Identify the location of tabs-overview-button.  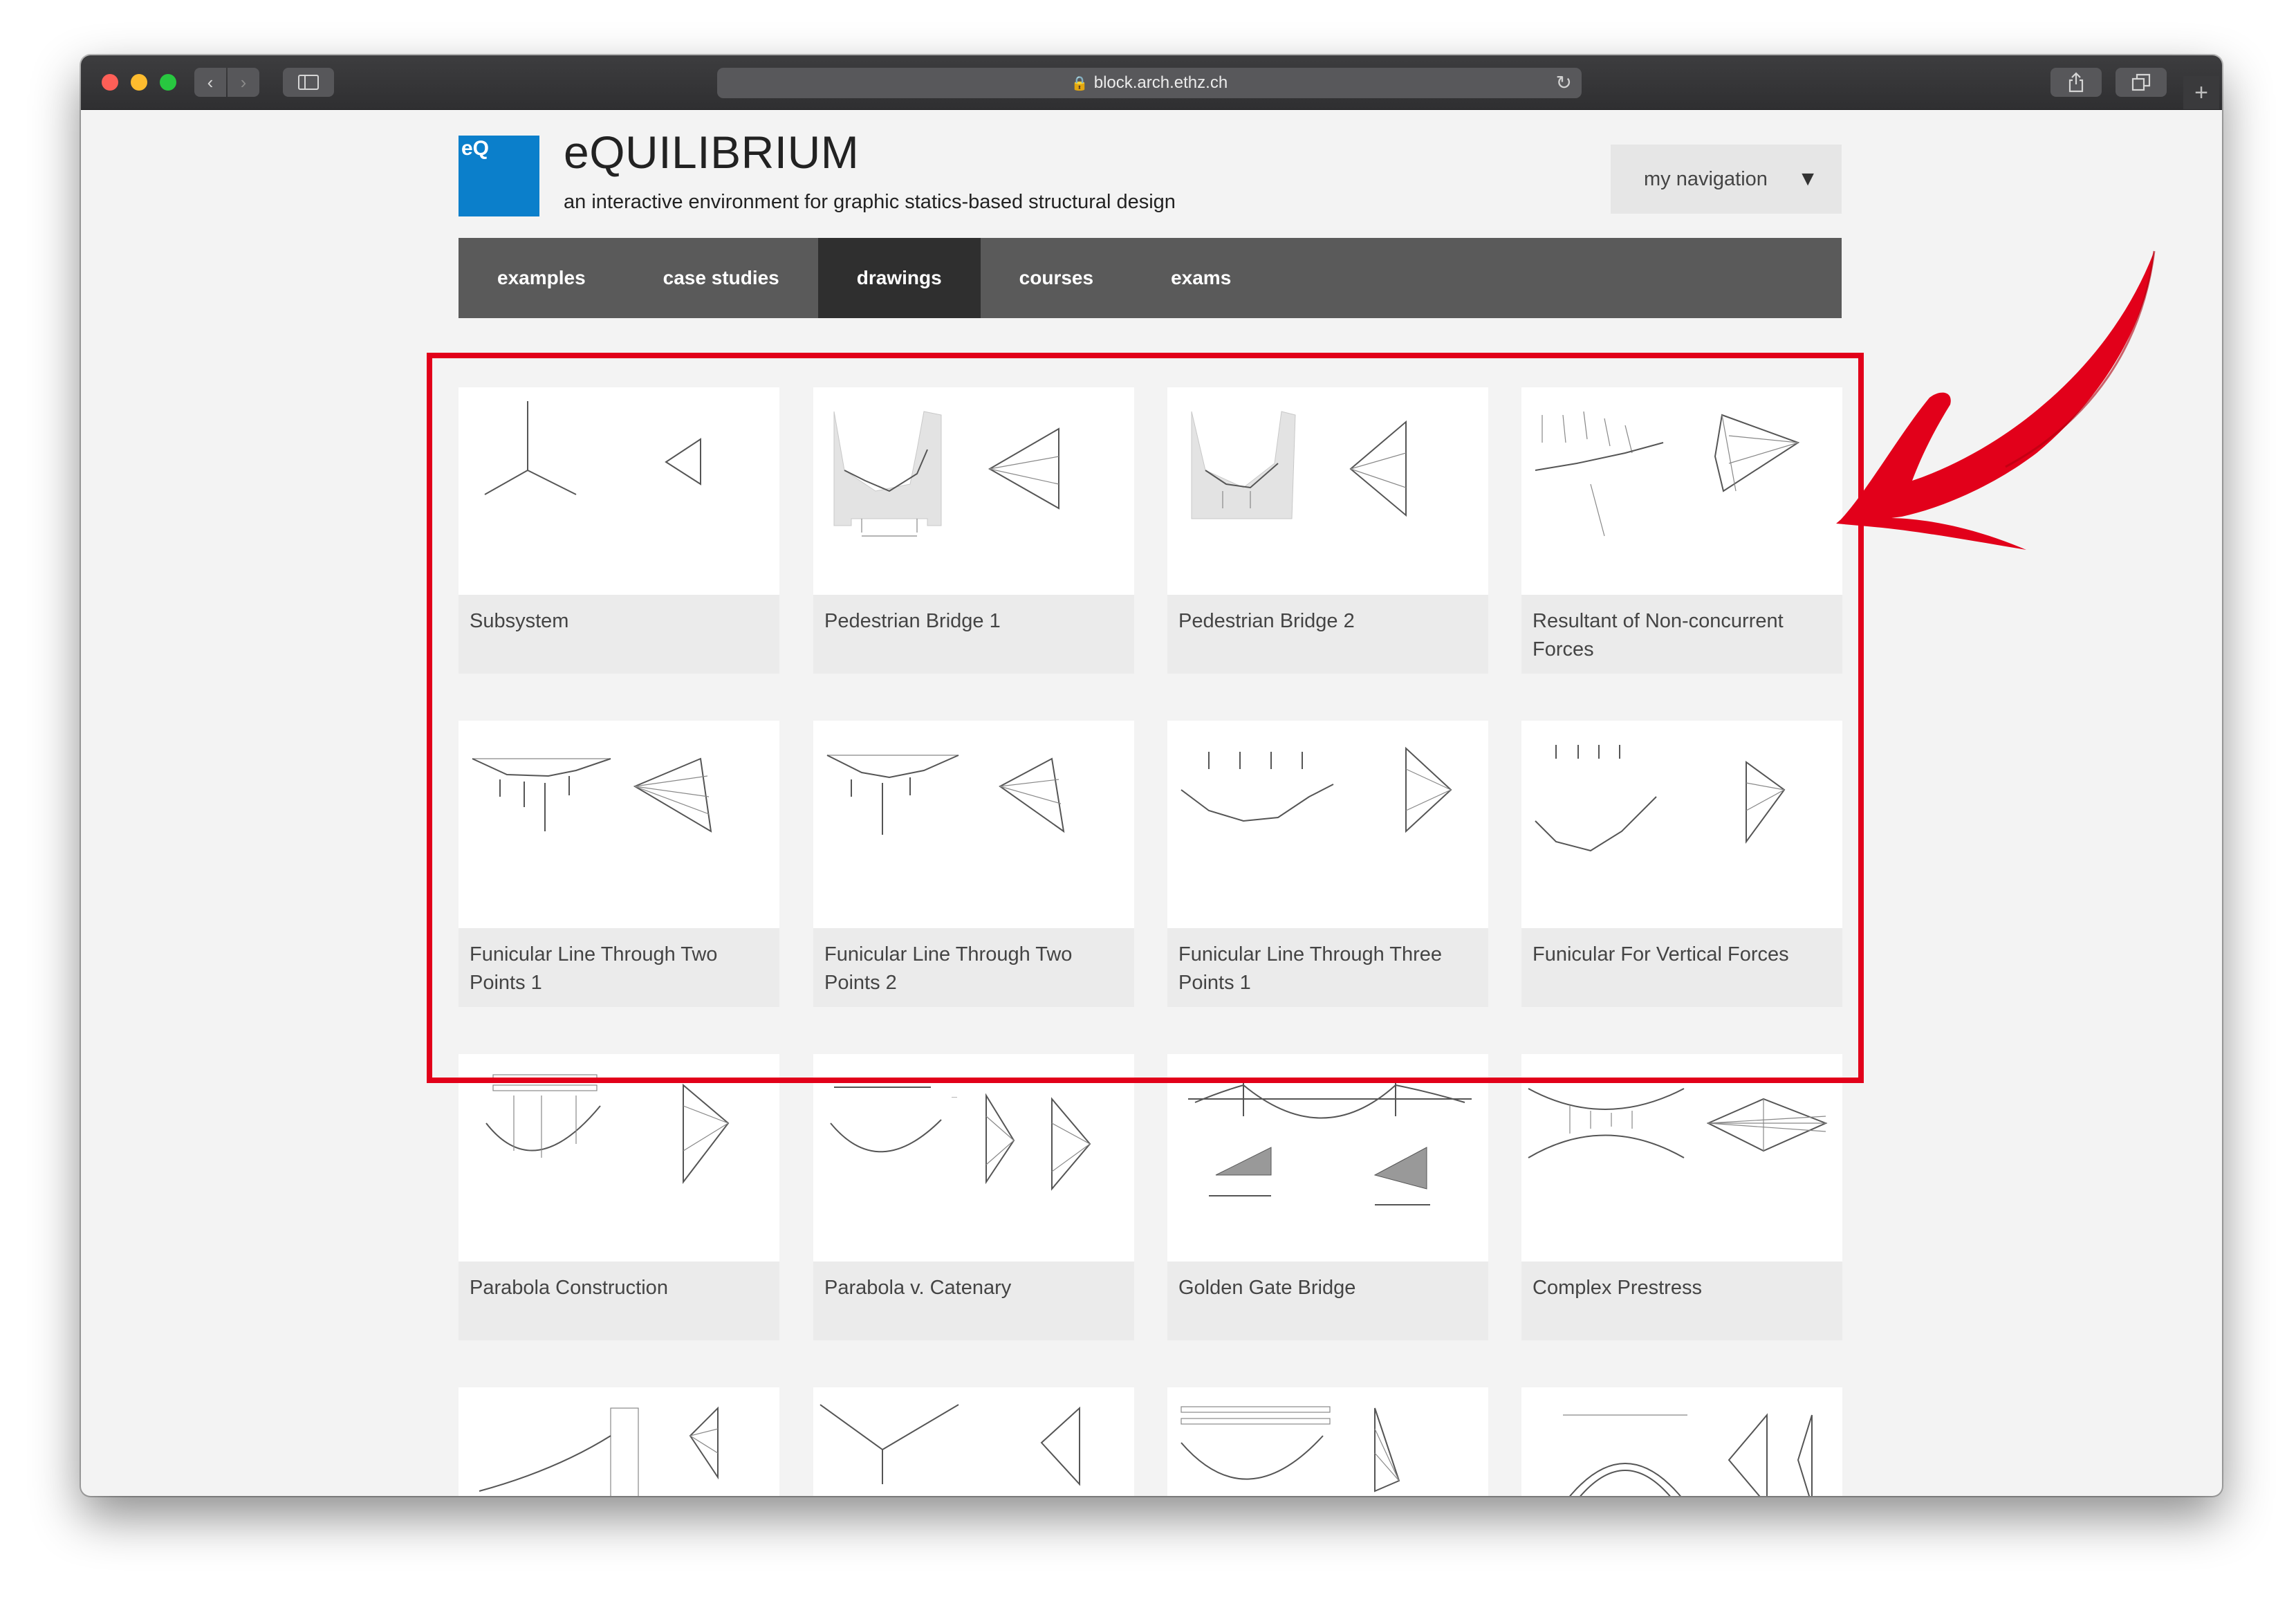
(2142, 82).